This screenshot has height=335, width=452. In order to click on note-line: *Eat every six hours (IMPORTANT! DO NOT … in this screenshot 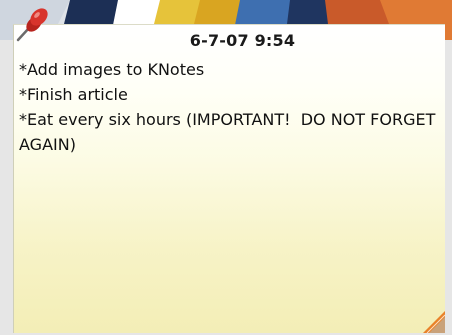, I will do `click(230, 132)`.